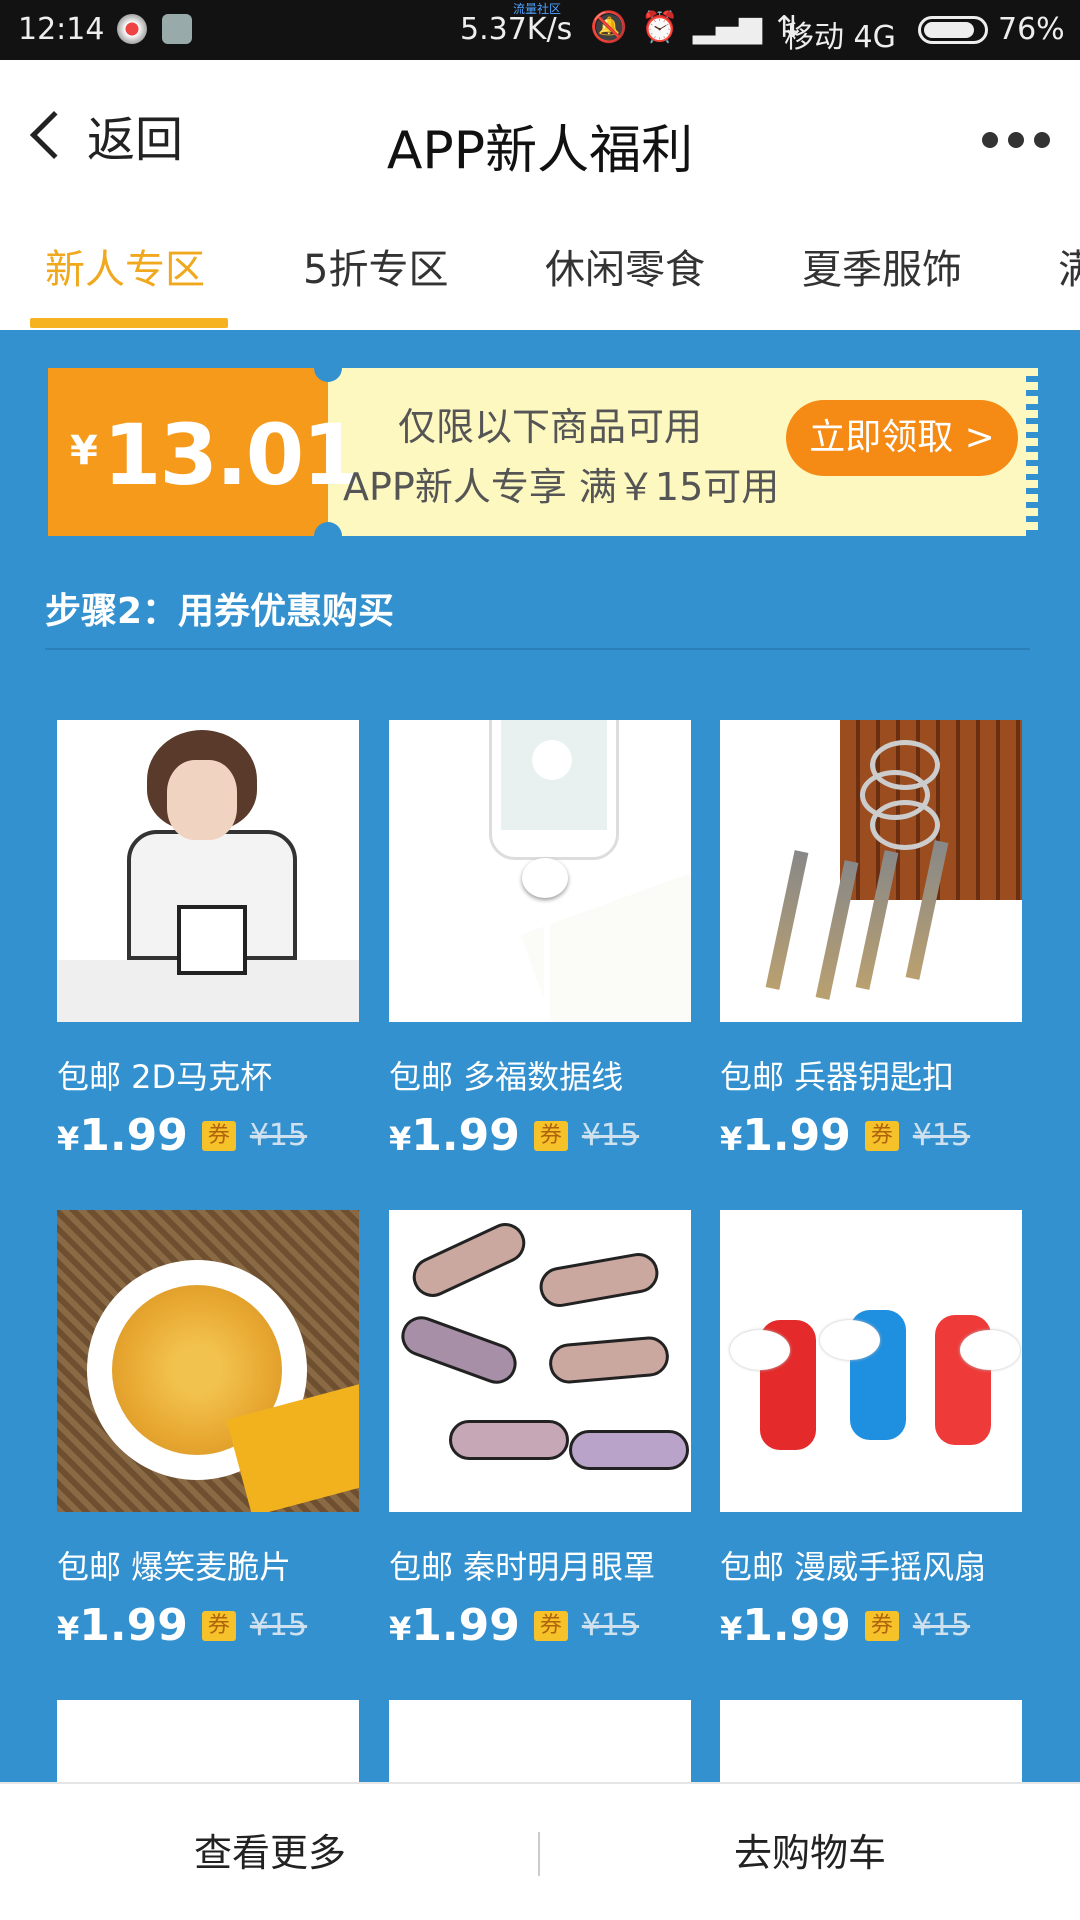 The width and height of the screenshot is (1080, 1920). I want to click on category-tabs: 新人专区 5折专区 休闲零食 夏季服饰 满, so click(540, 270).